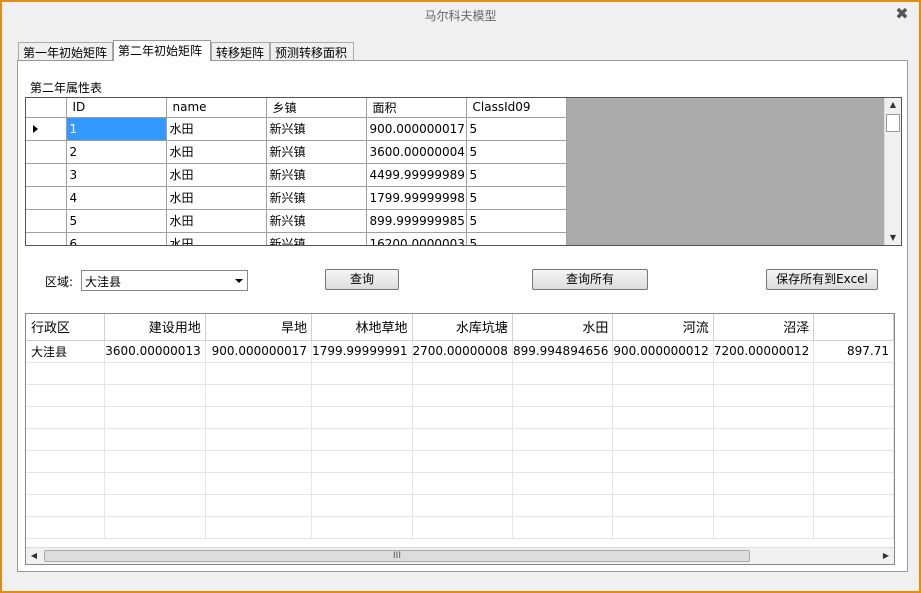  Describe the element at coordinates (416, 221) in the screenshot. I see `table-cell: 899.999999985` at that location.